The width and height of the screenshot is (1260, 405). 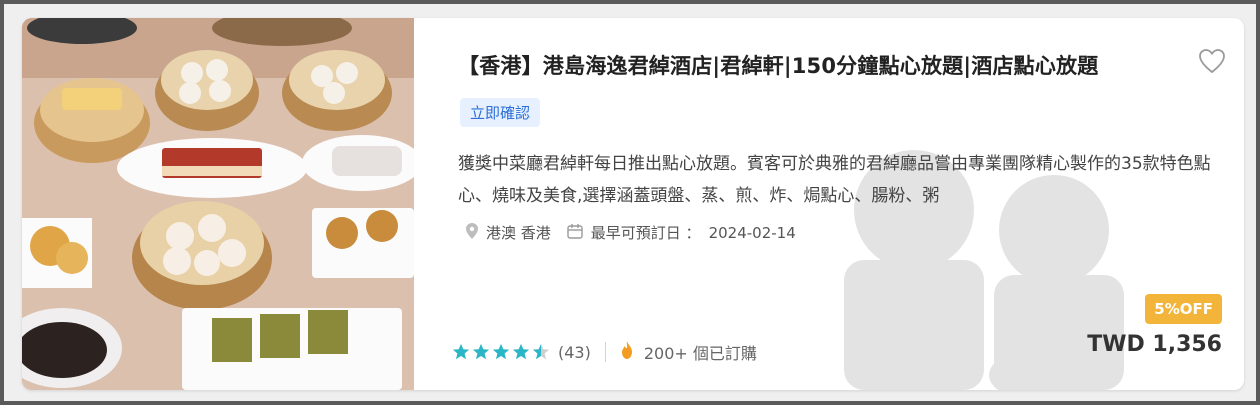 I want to click on rating-row: (43) 200+ 個已訂購, so click(x=604, y=352).